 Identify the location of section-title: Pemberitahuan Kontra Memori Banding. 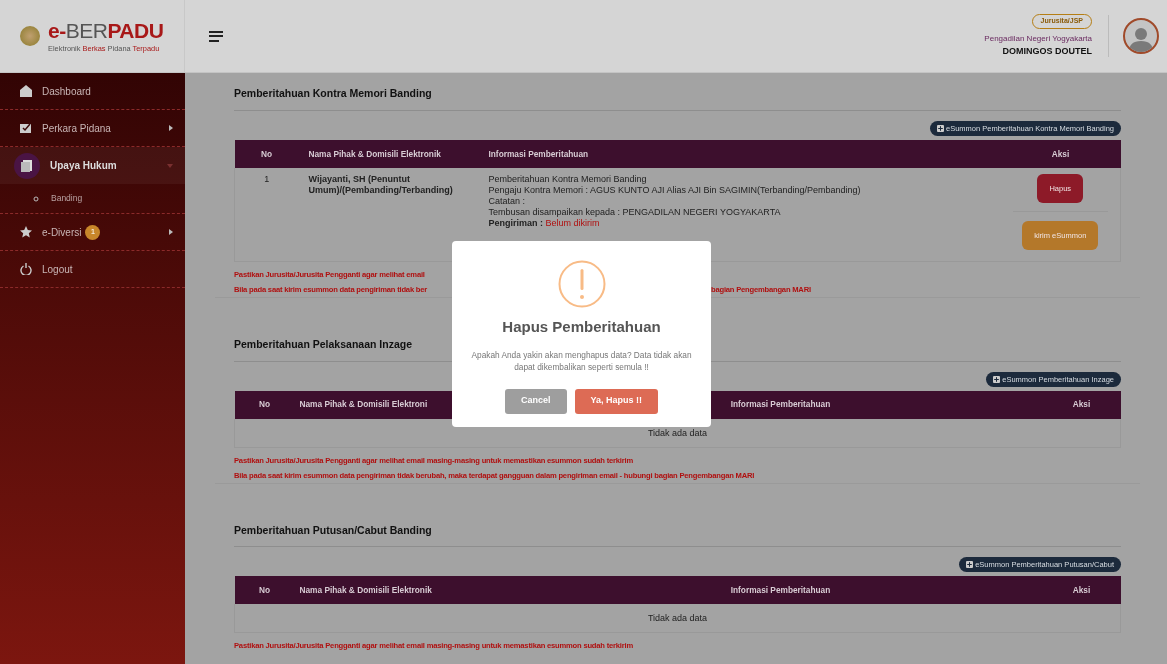
(677, 97).